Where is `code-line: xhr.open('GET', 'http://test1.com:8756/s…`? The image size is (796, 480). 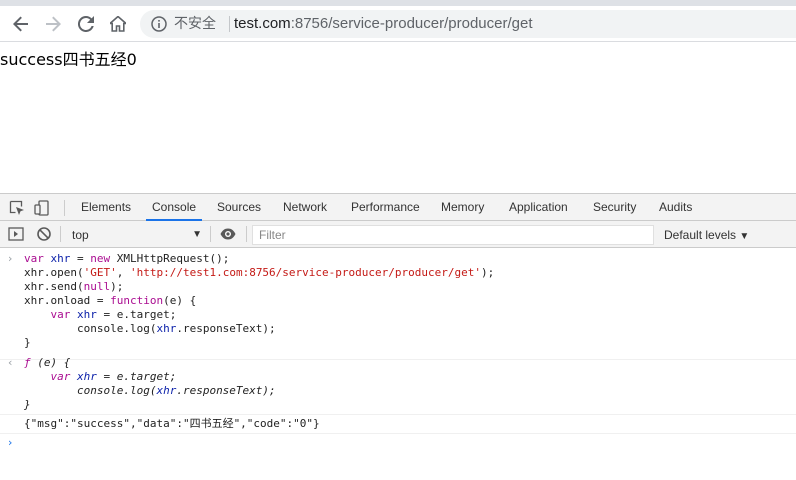
code-line: xhr.open('GET', 'http://test1.com:8756/s… is located at coordinates (259, 272).